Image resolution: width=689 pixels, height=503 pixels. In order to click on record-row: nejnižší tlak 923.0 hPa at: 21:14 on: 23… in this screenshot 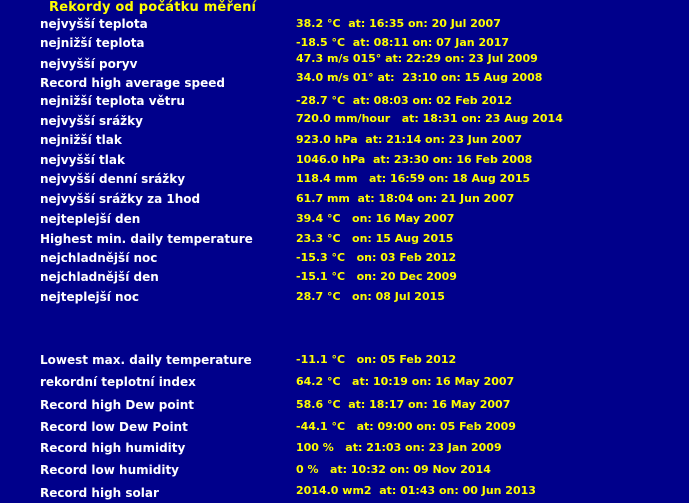, I will do `click(344, 142)`.